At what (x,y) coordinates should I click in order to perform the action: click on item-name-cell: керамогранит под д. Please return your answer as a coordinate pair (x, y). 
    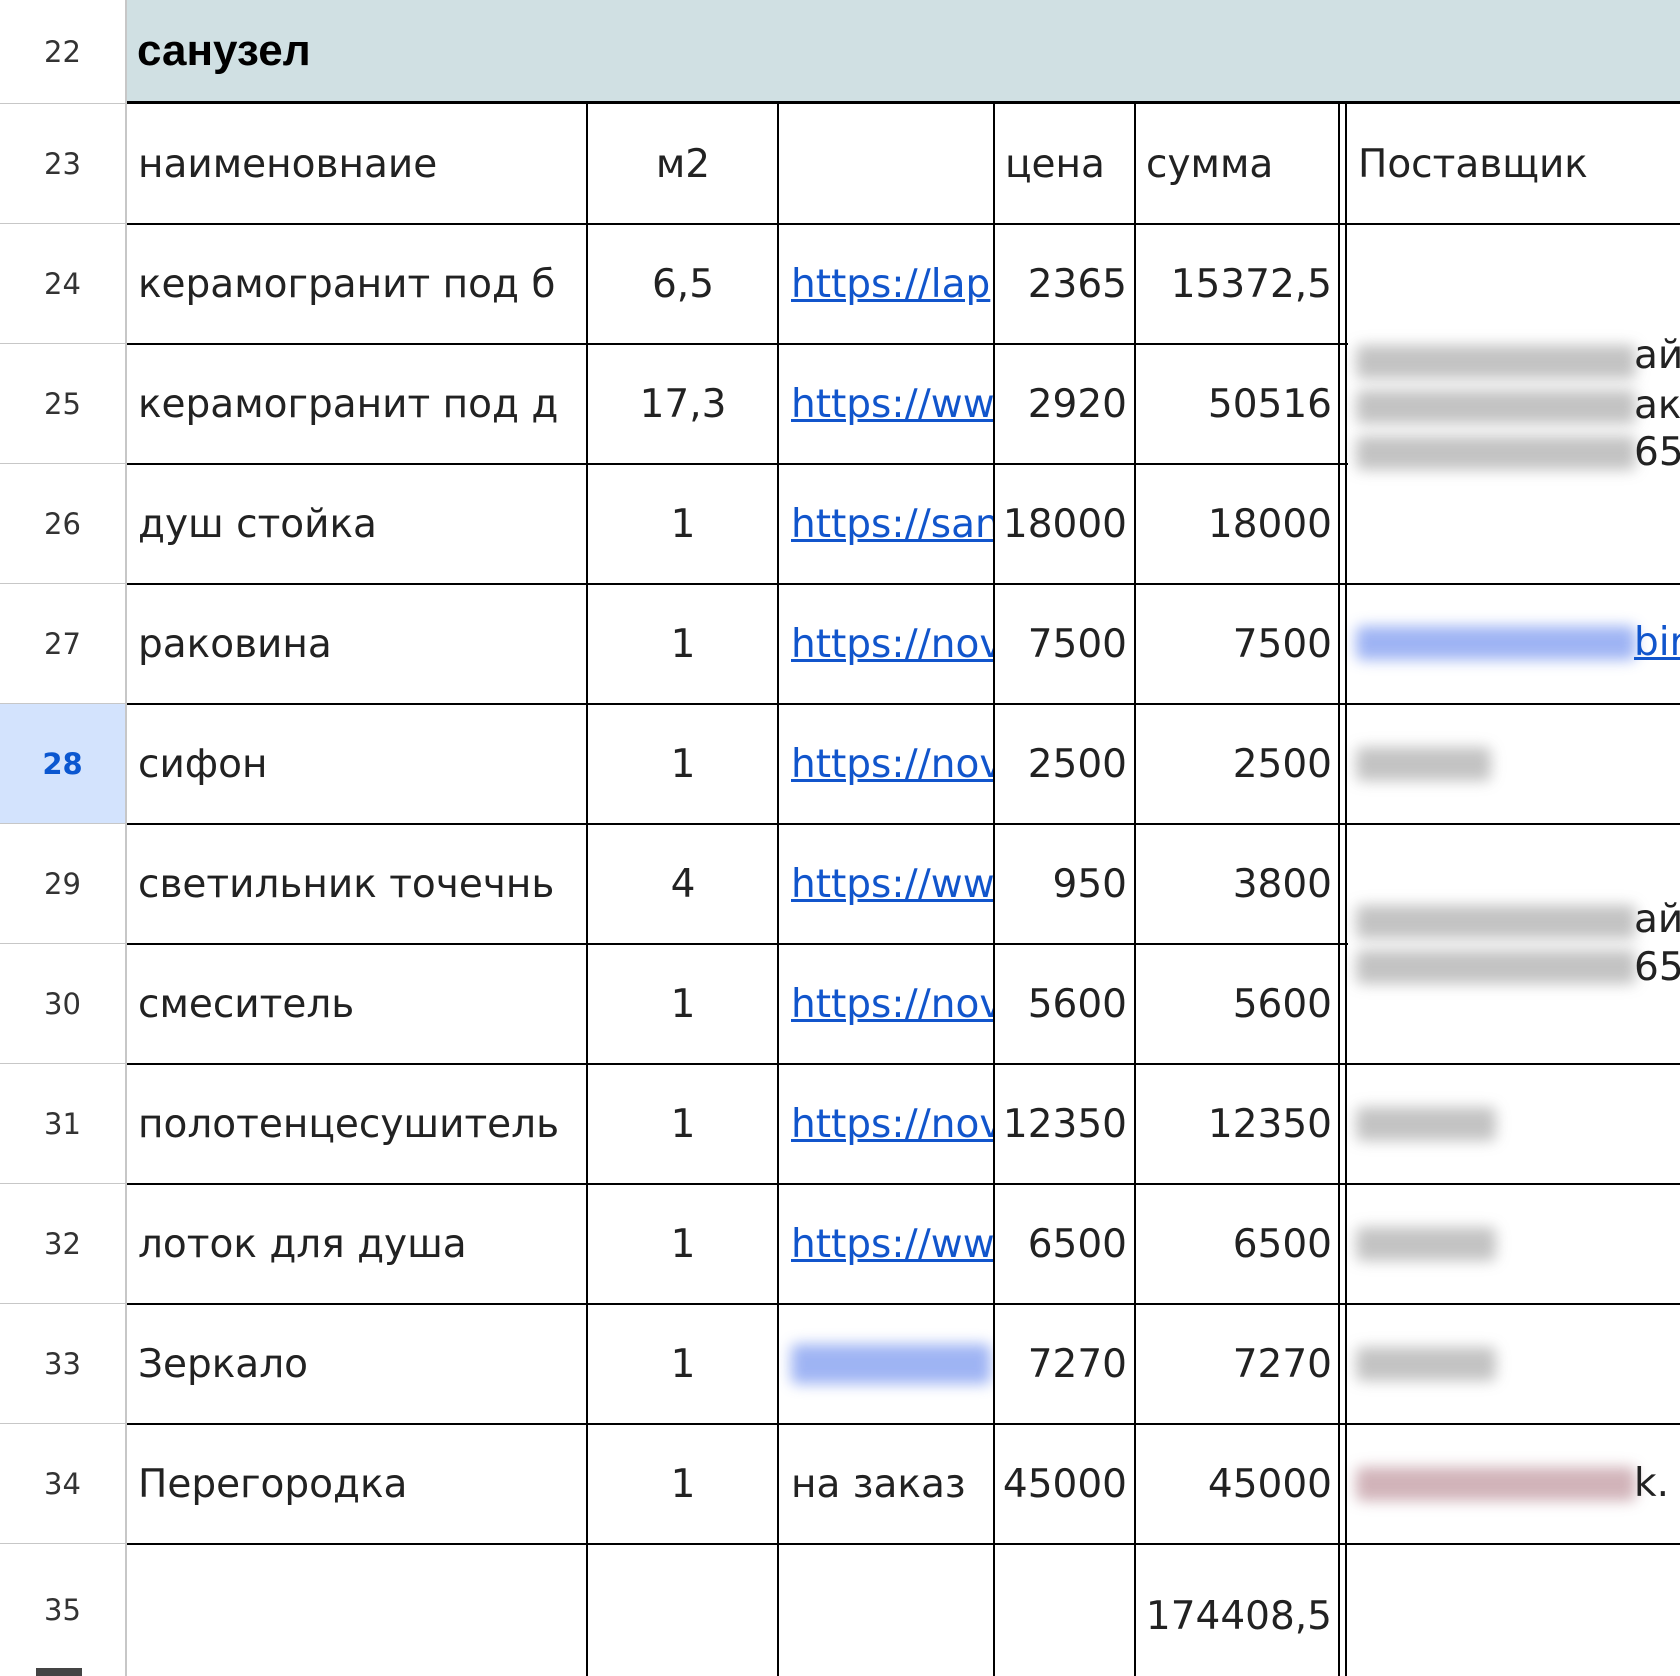
    Looking at the image, I should click on (357, 404).